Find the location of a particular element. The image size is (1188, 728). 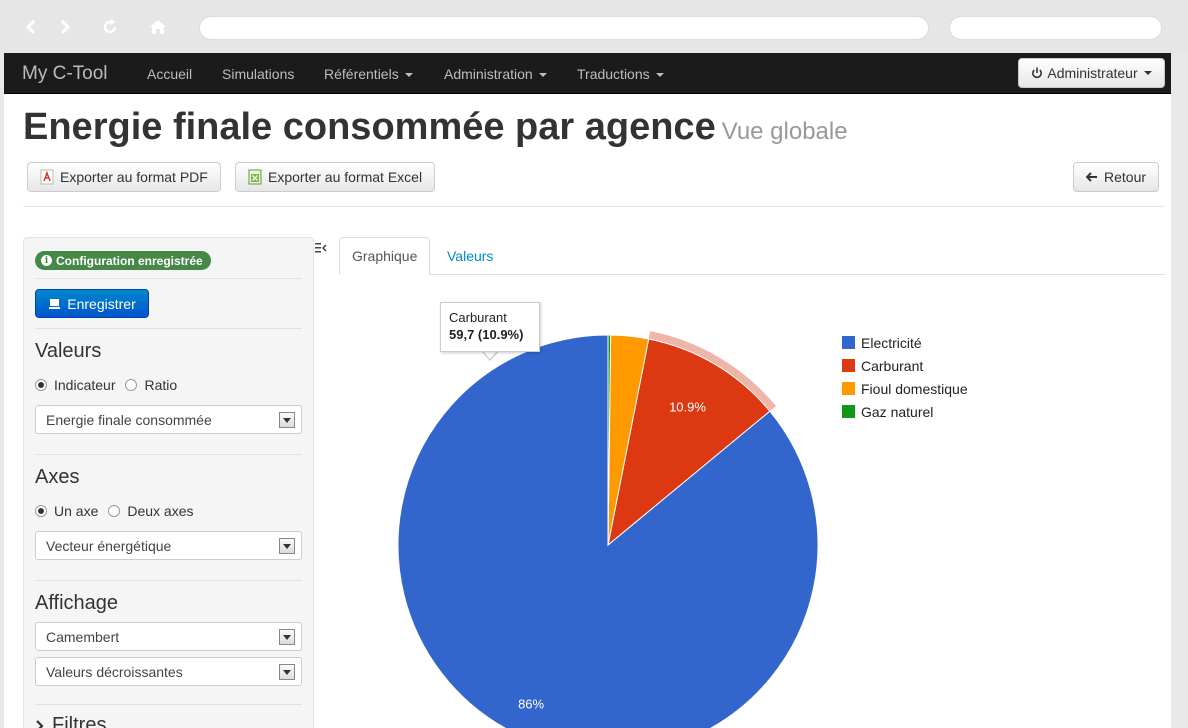

valeurs-radio-group: Indicateur Ratio is located at coordinates (106, 385).